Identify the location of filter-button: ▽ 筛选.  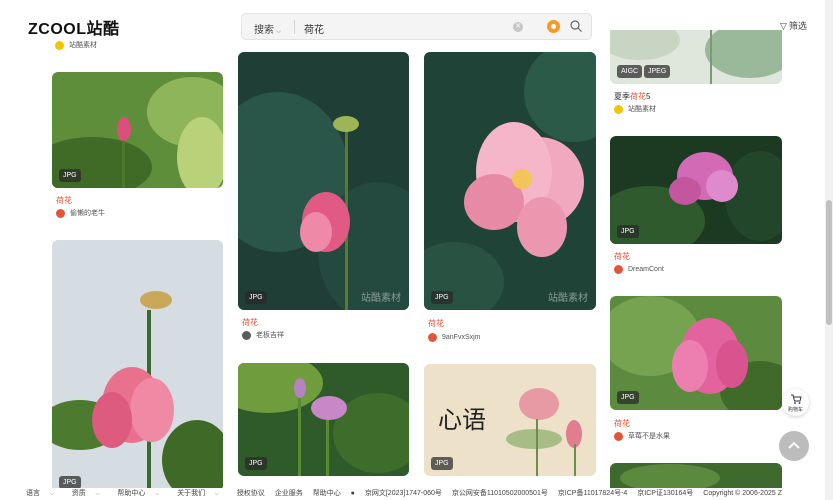
(793, 25).